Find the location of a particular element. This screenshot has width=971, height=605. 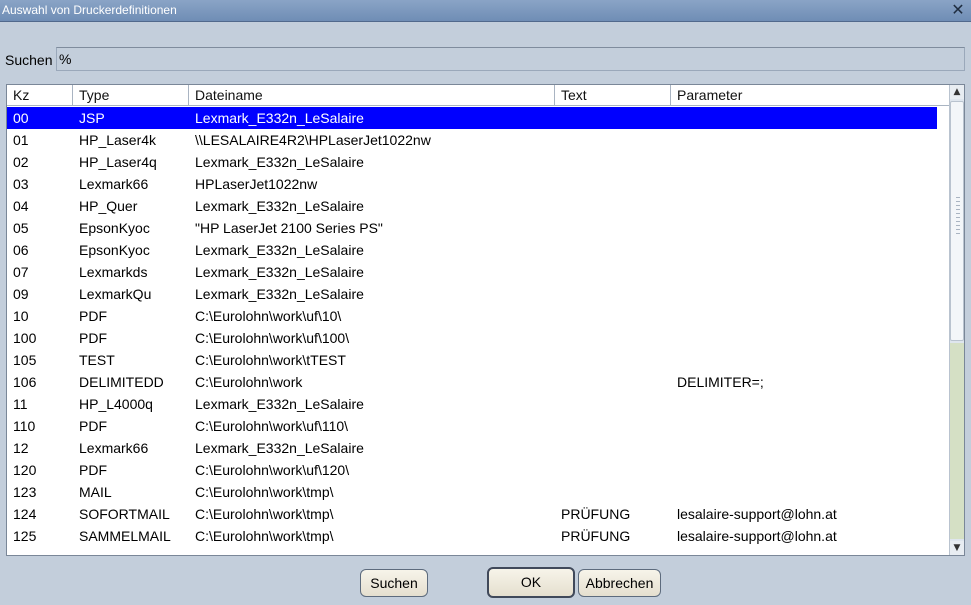

column-header-dateiname: Dateiname is located at coordinates (372, 95).